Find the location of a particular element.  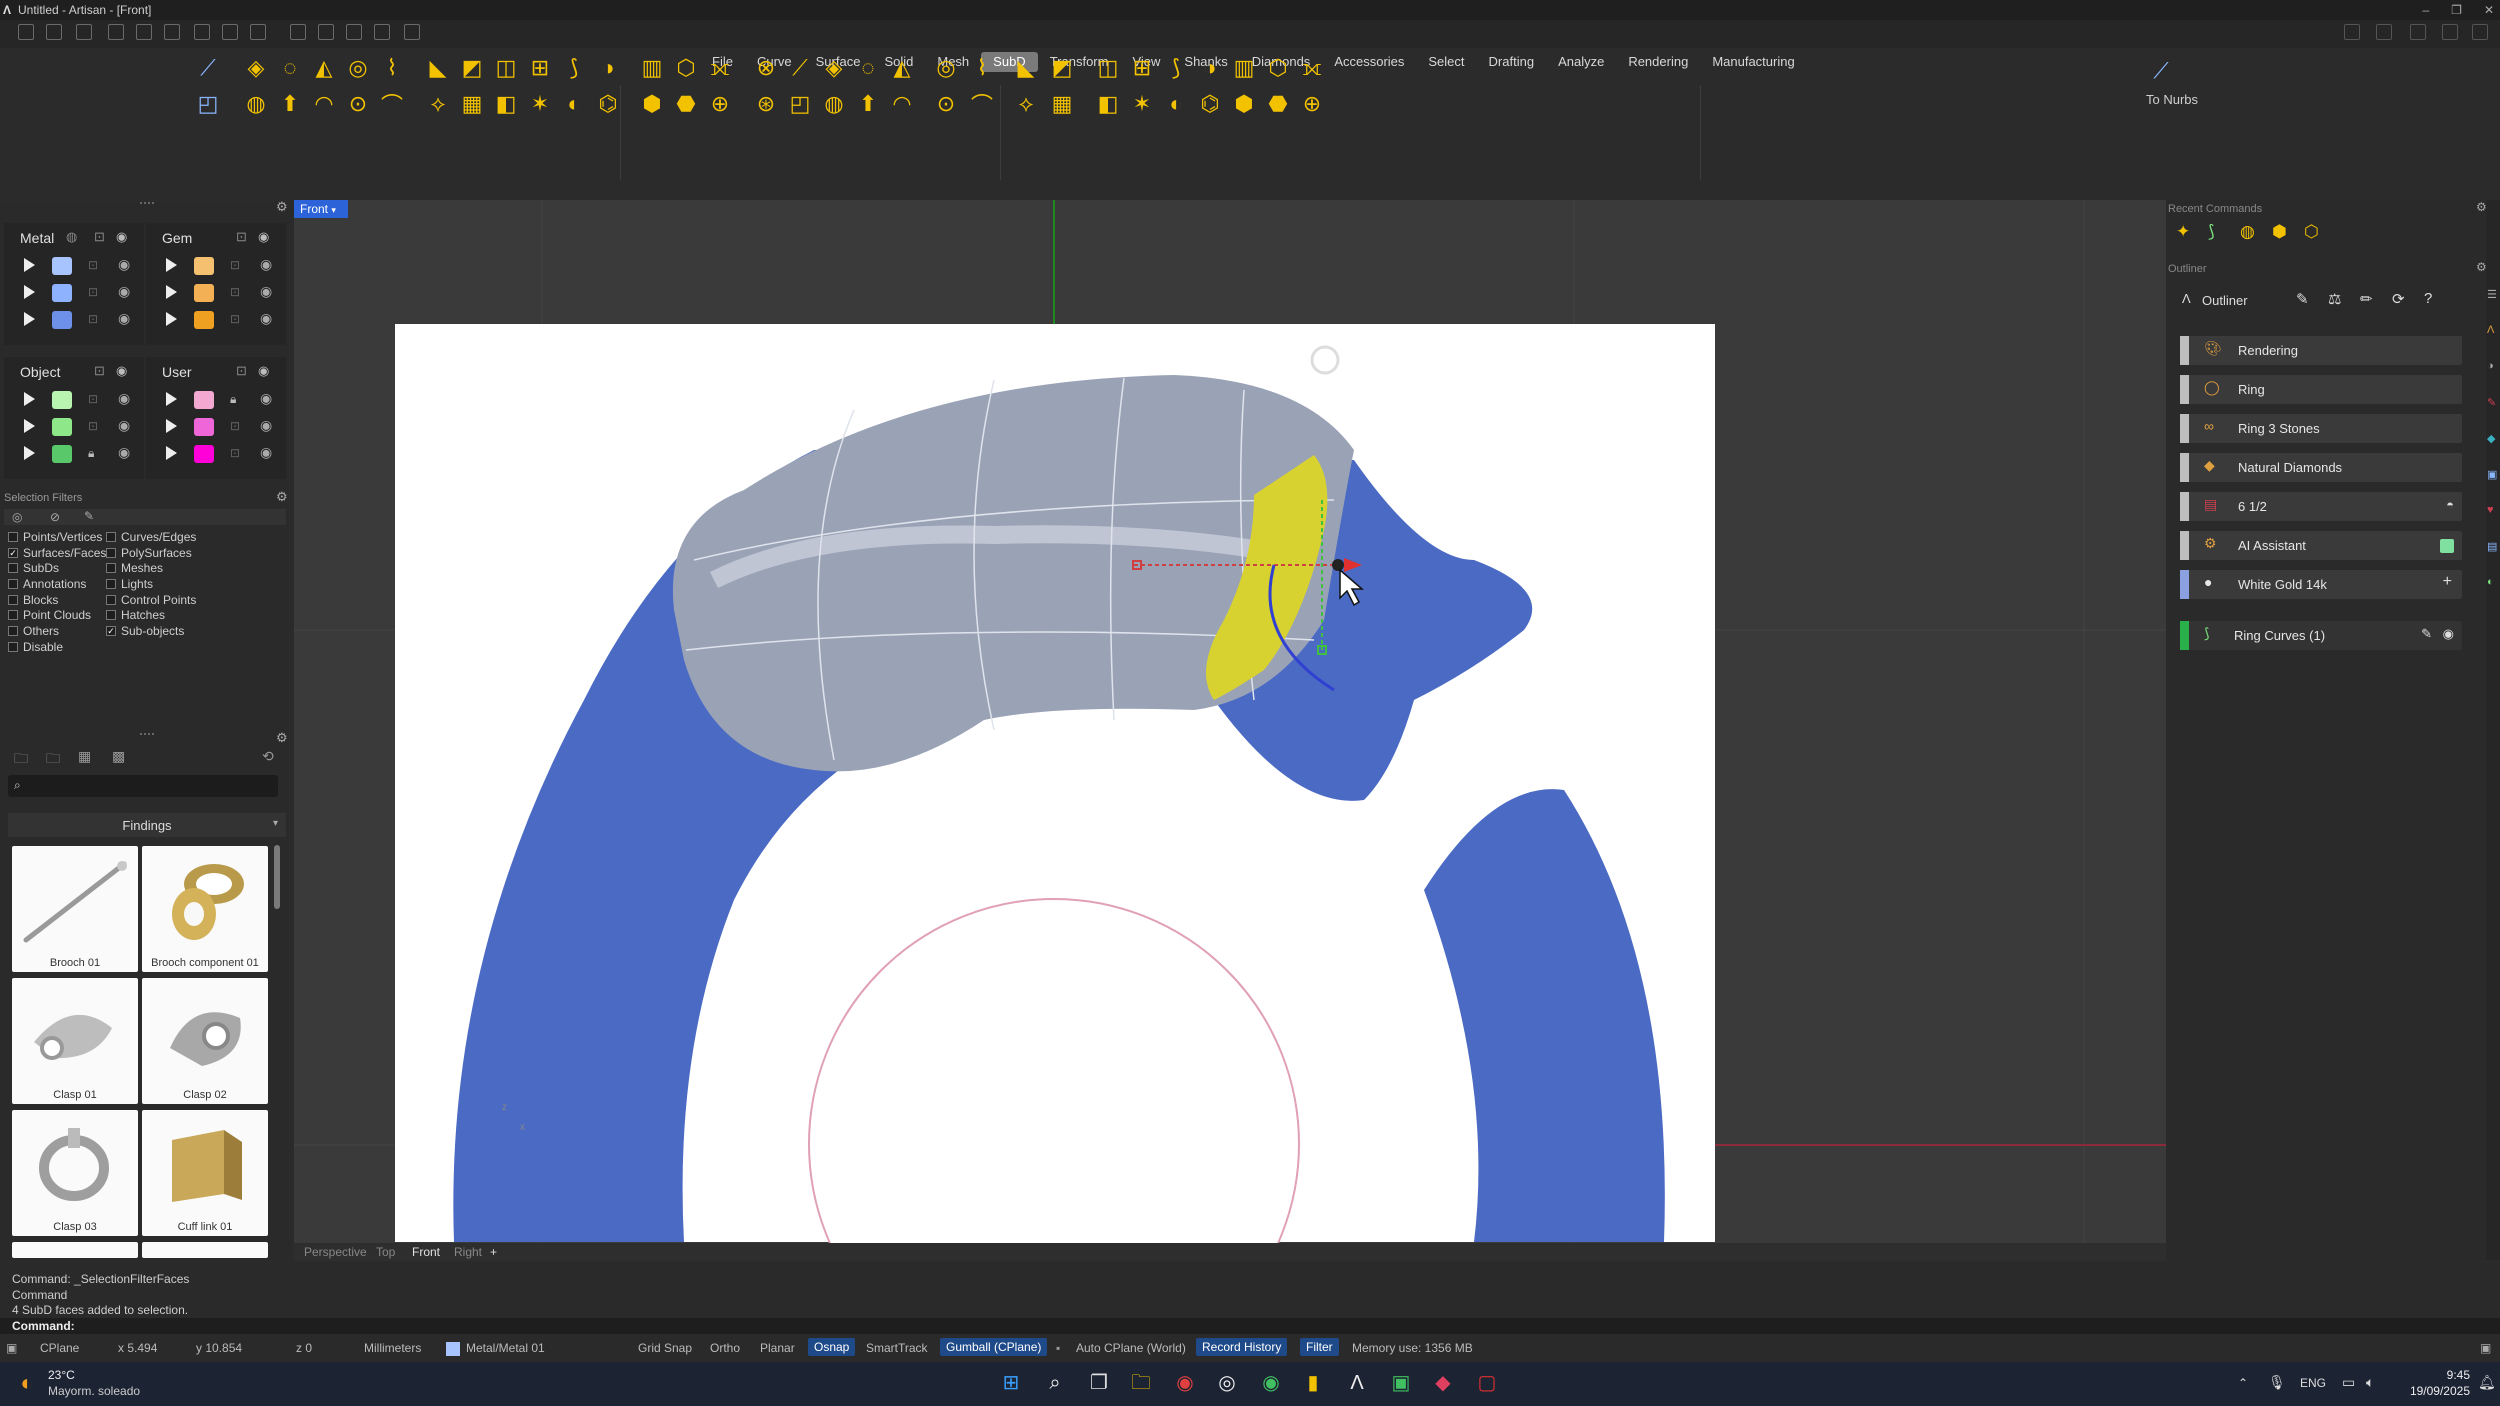

library-item-clasp-02: Clasp 02 is located at coordinates (205, 1041).